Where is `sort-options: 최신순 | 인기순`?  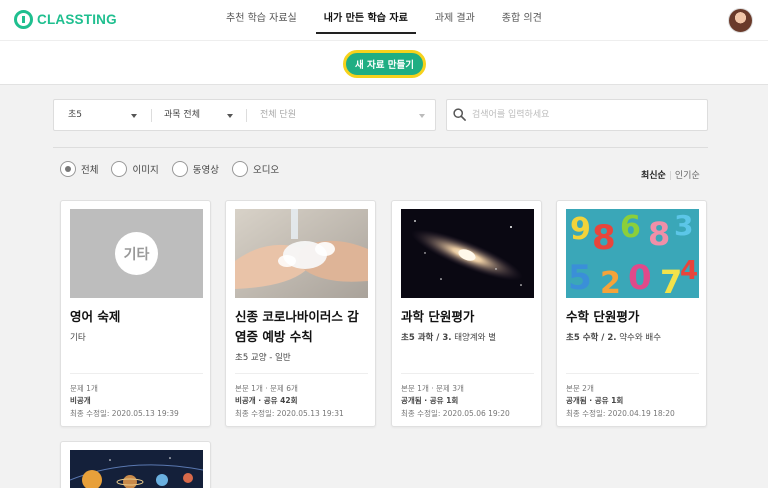
sort-options: 최신순 | 인기순 is located at coordinates (670, 174).